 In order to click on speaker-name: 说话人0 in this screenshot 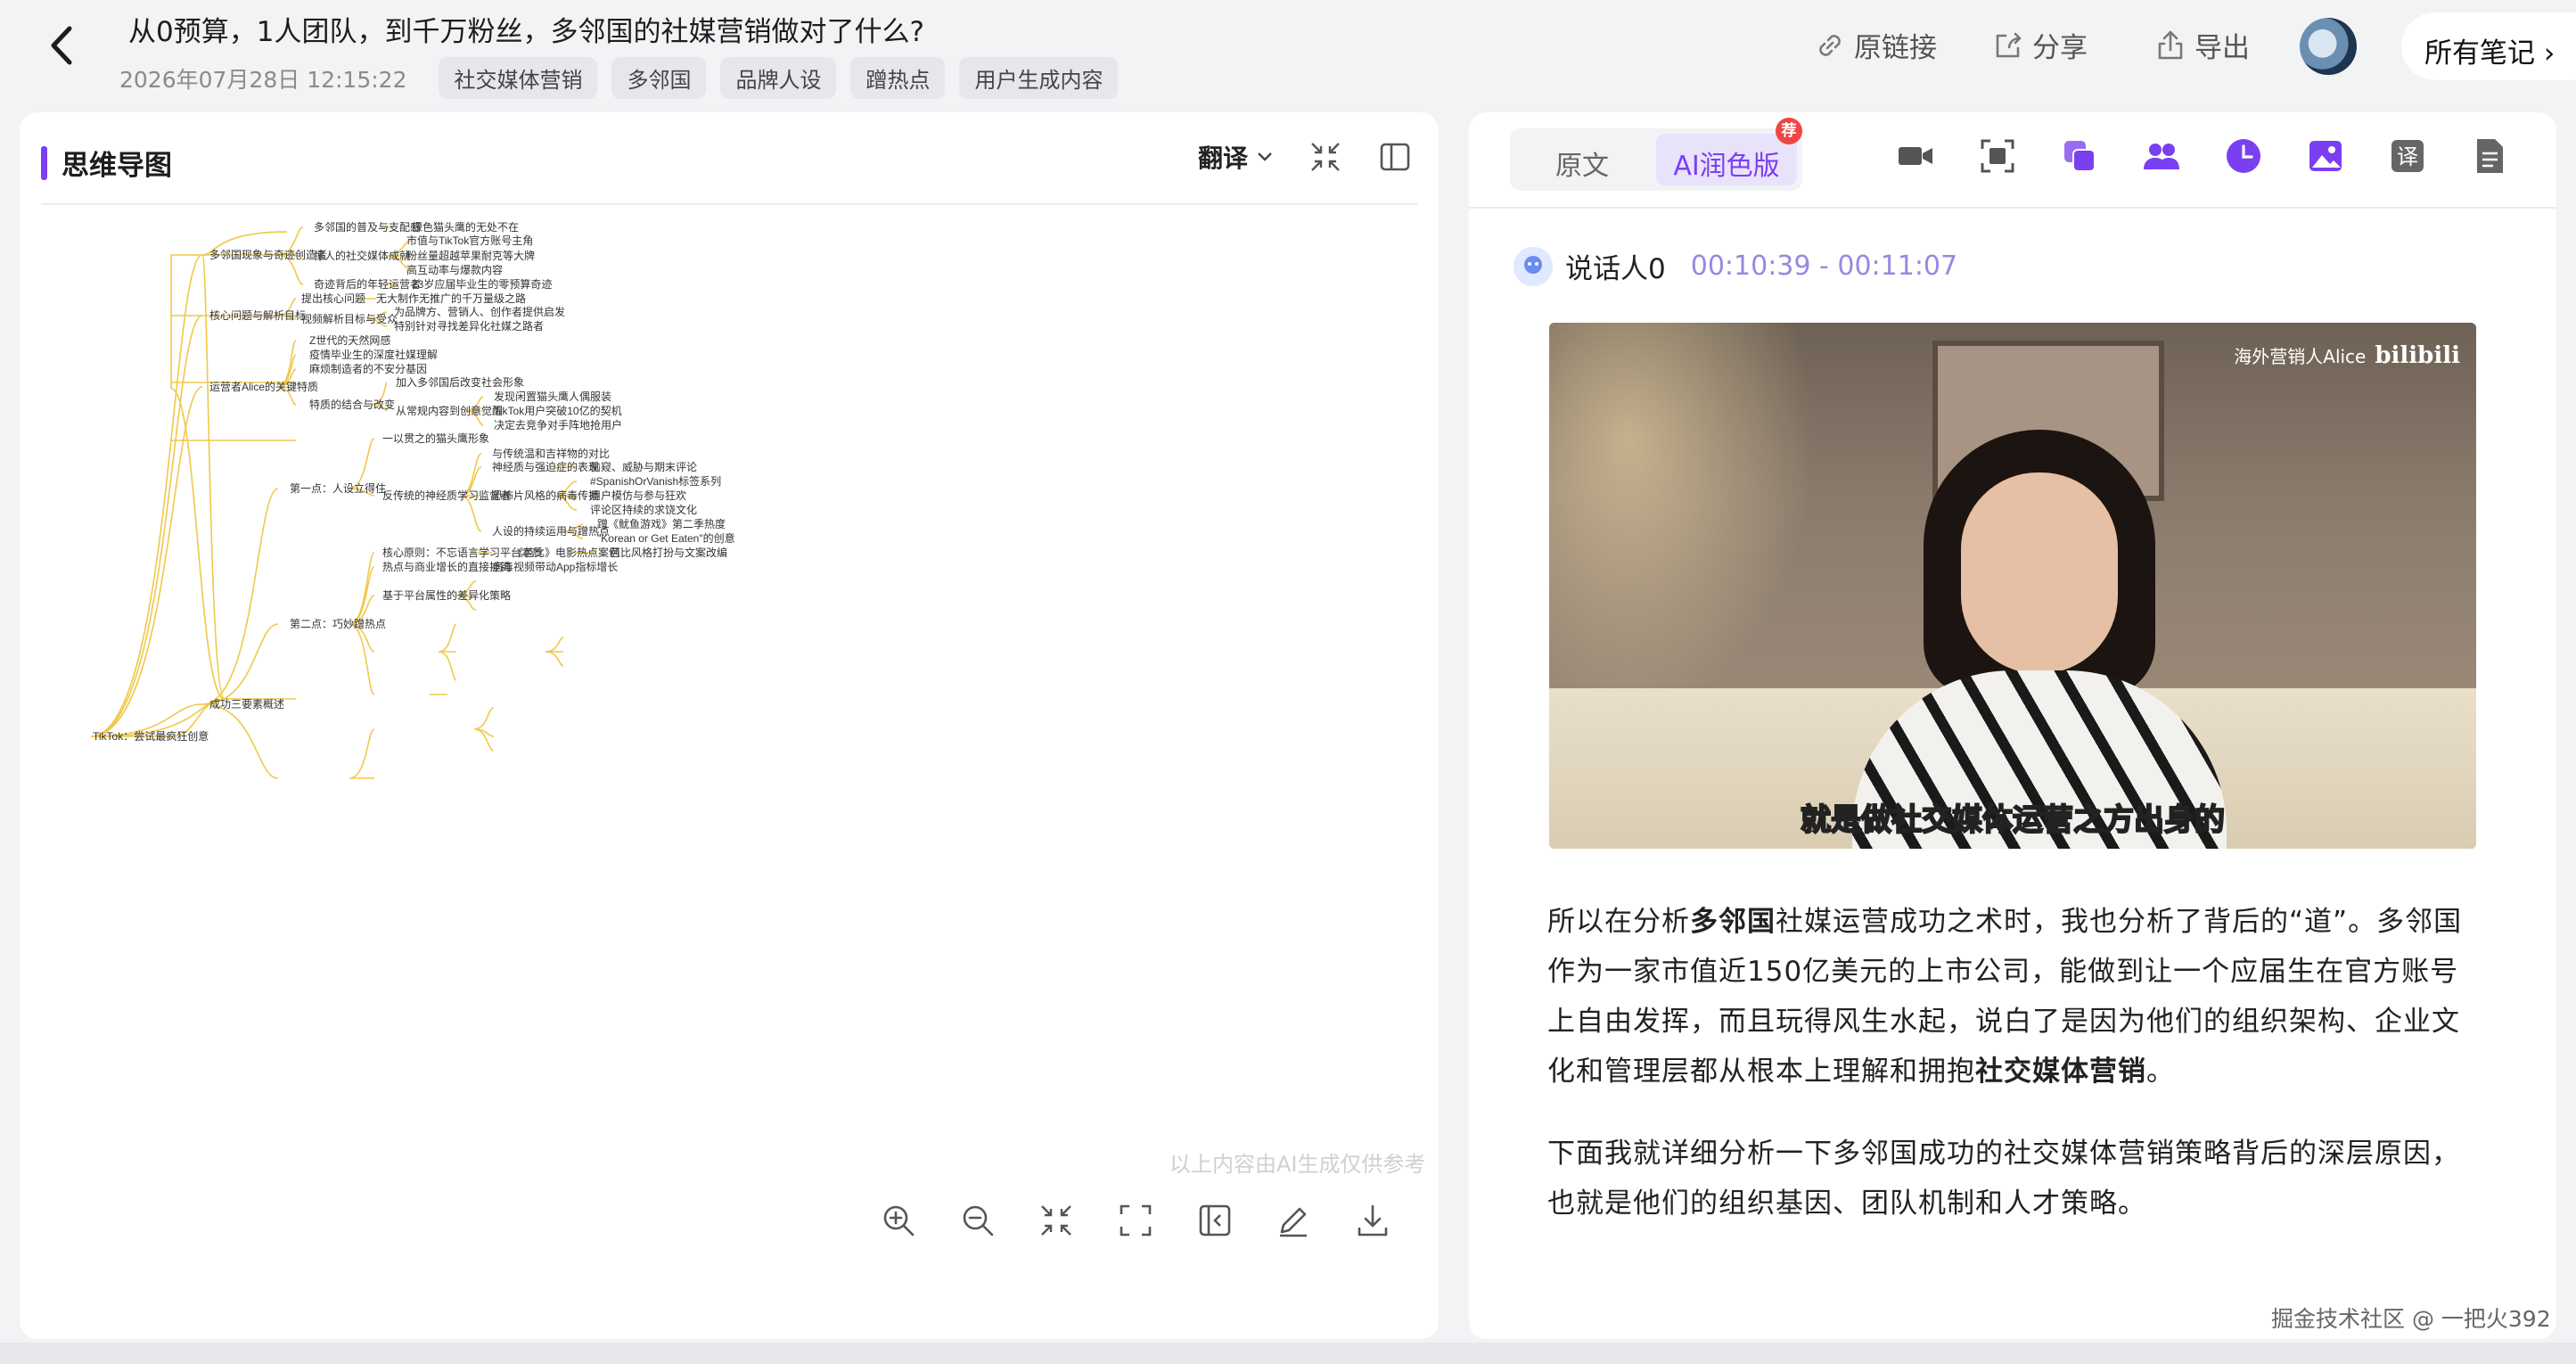, I will do `click(1616, 269)`.